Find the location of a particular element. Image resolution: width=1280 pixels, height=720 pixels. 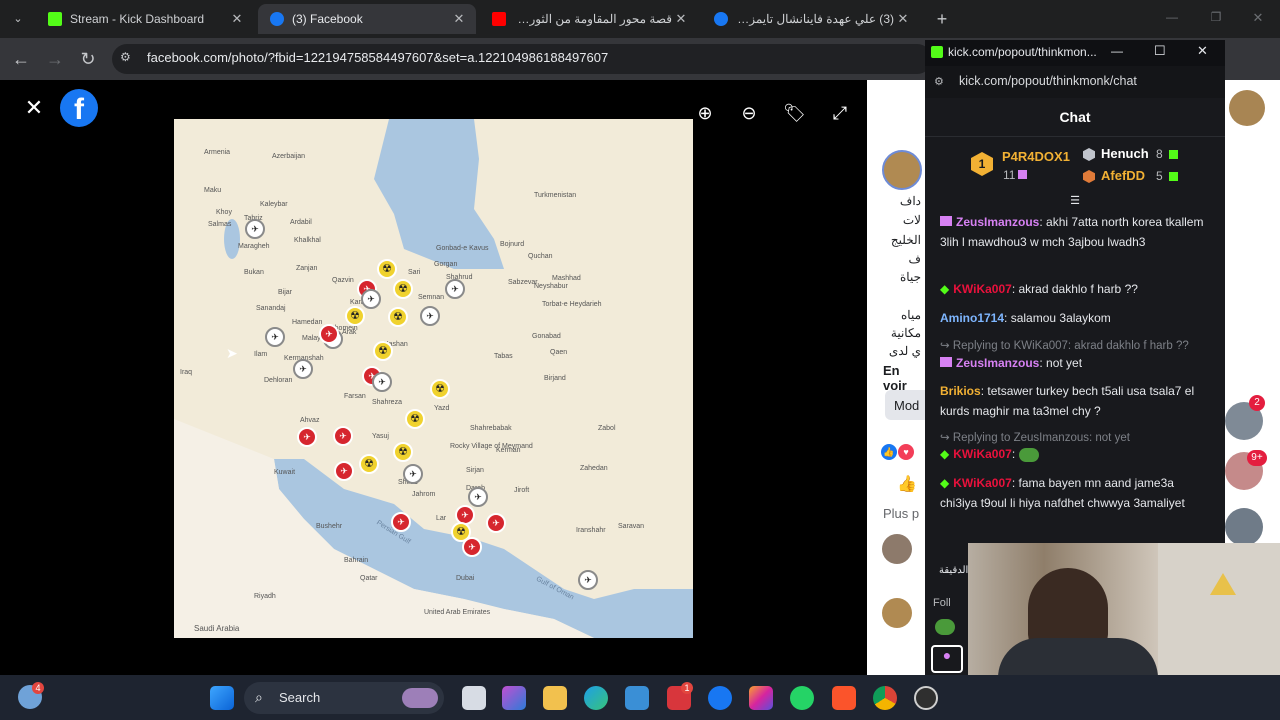

tab-search-dropdown: ⌄ is located at coordinates (18, 19).